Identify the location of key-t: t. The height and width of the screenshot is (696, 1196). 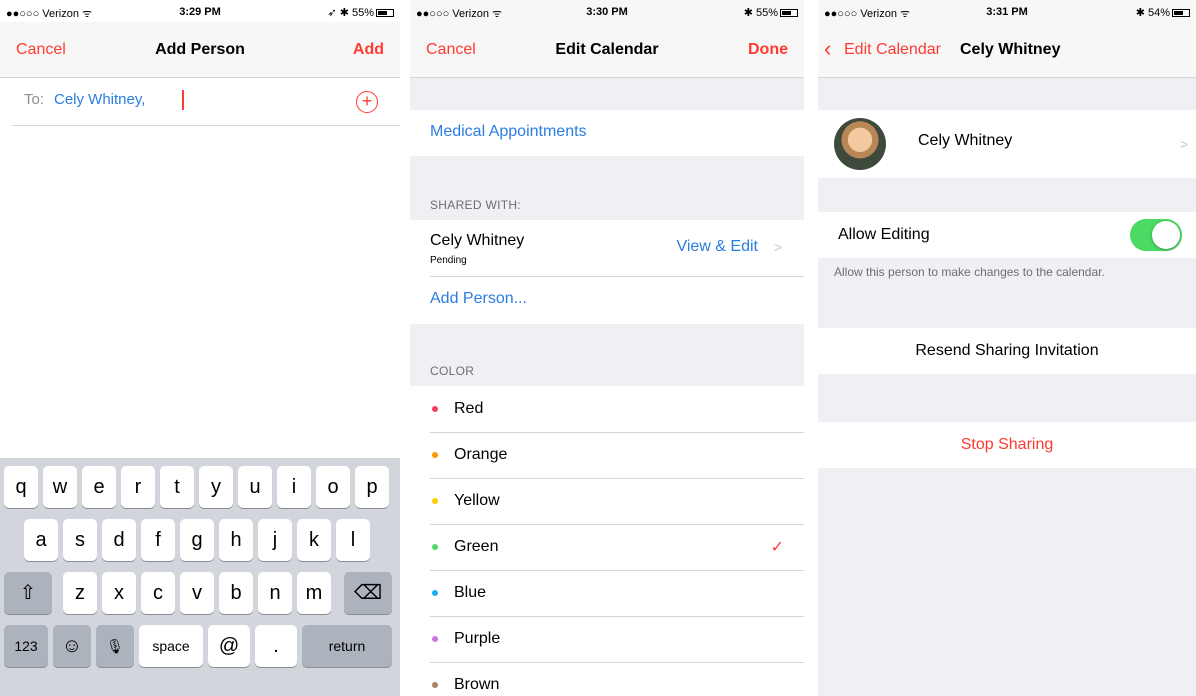
(177, 487).